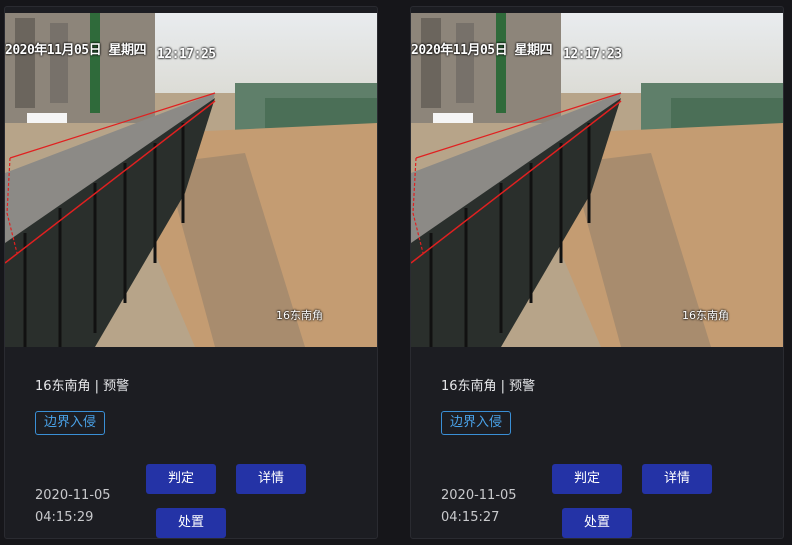 The width and height of the screenshot is (792, 545). What do you see at coordinates (470, 517) in the screenshot?
I see `alert-time: 04:15:27` at bounding box center [470, 517].